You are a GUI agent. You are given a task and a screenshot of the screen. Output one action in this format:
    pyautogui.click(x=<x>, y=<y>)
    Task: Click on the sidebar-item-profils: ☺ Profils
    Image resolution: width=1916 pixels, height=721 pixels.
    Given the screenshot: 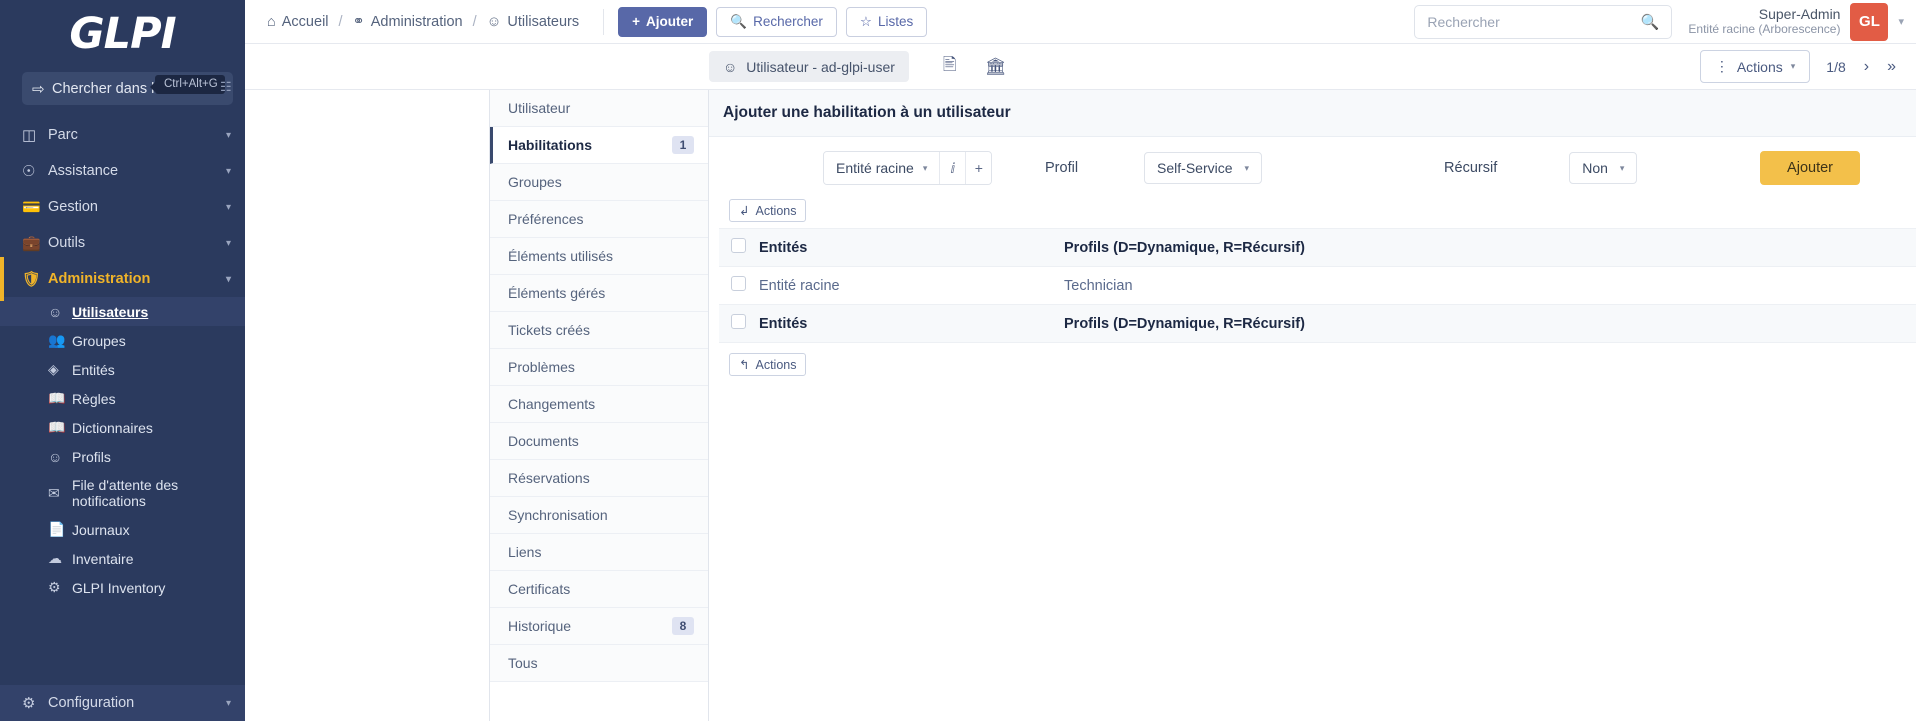 What is the action you would take?
    pyautogui.click(x=122, y=456)
    